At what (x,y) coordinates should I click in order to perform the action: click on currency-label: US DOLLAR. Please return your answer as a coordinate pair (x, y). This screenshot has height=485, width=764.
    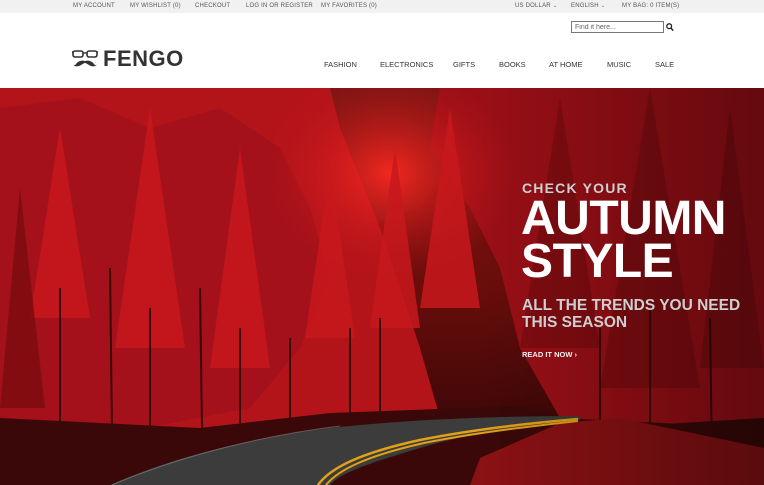
    Looking at the image, I should click on (533, 6).